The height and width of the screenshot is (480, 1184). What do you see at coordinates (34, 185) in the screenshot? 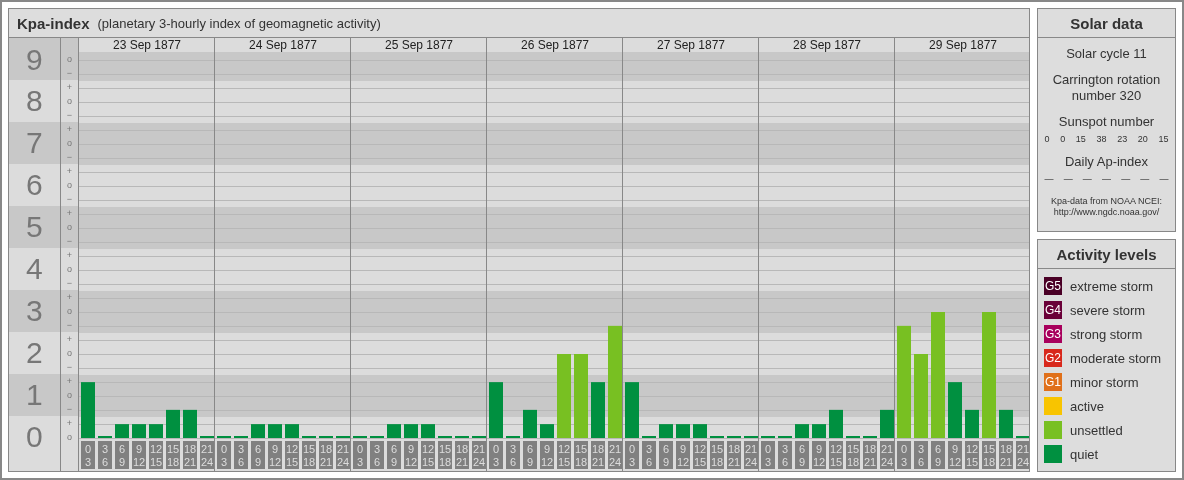
I see `kp-axis-label: 6` at bounding box center [34, 185].